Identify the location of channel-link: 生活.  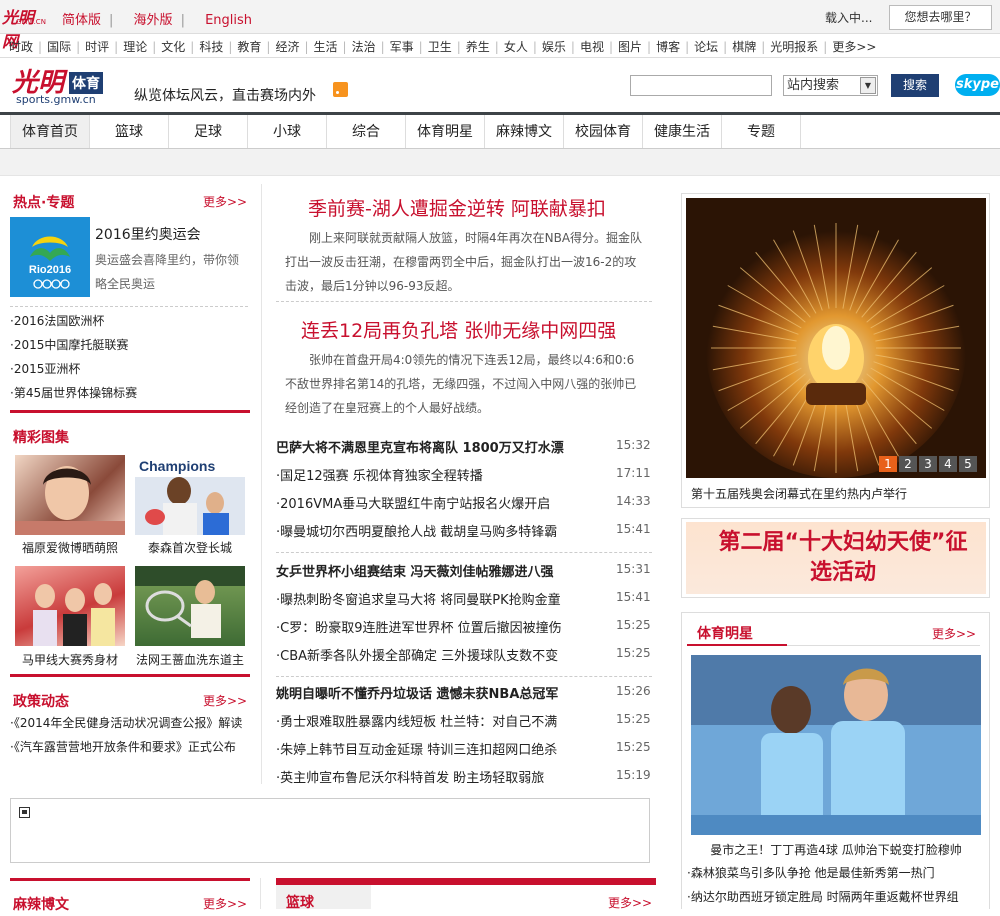
(326, 46).